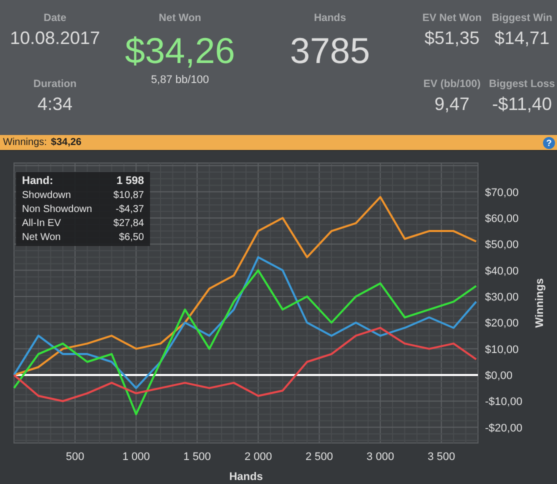 The width and height of the screenshot is (557, 484). Describe the element at coordinates (180, 18) in the screenshot. I see `stat-label: Net Won` at that location.